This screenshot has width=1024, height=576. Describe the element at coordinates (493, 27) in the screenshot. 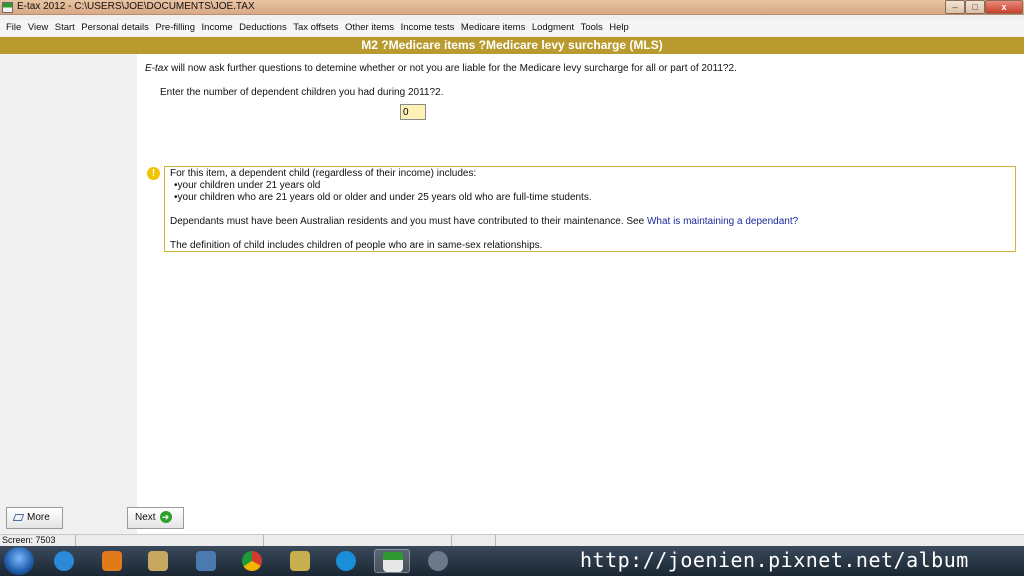

I see `menu-medicare-items: Medicare items` at that location.